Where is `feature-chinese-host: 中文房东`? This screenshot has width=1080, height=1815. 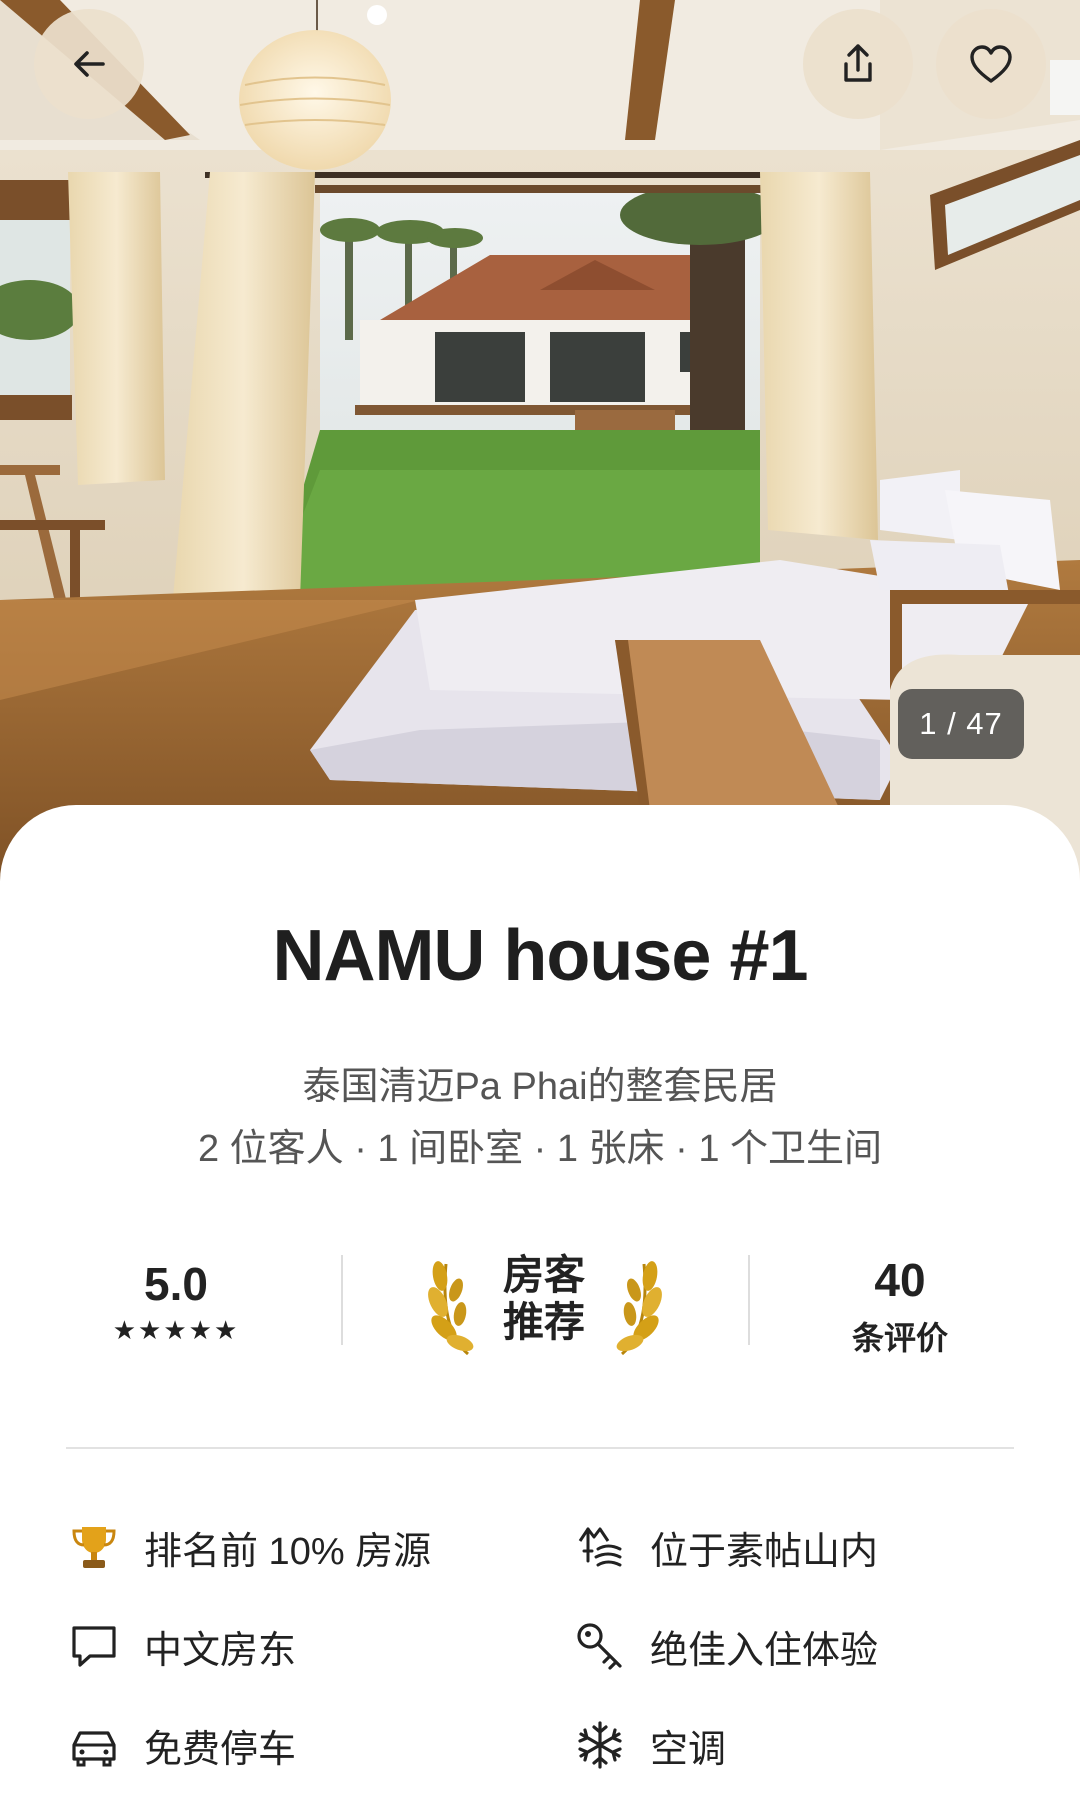
feature-chinese-host: 中文房东 is located at coordinates (181, 1646).